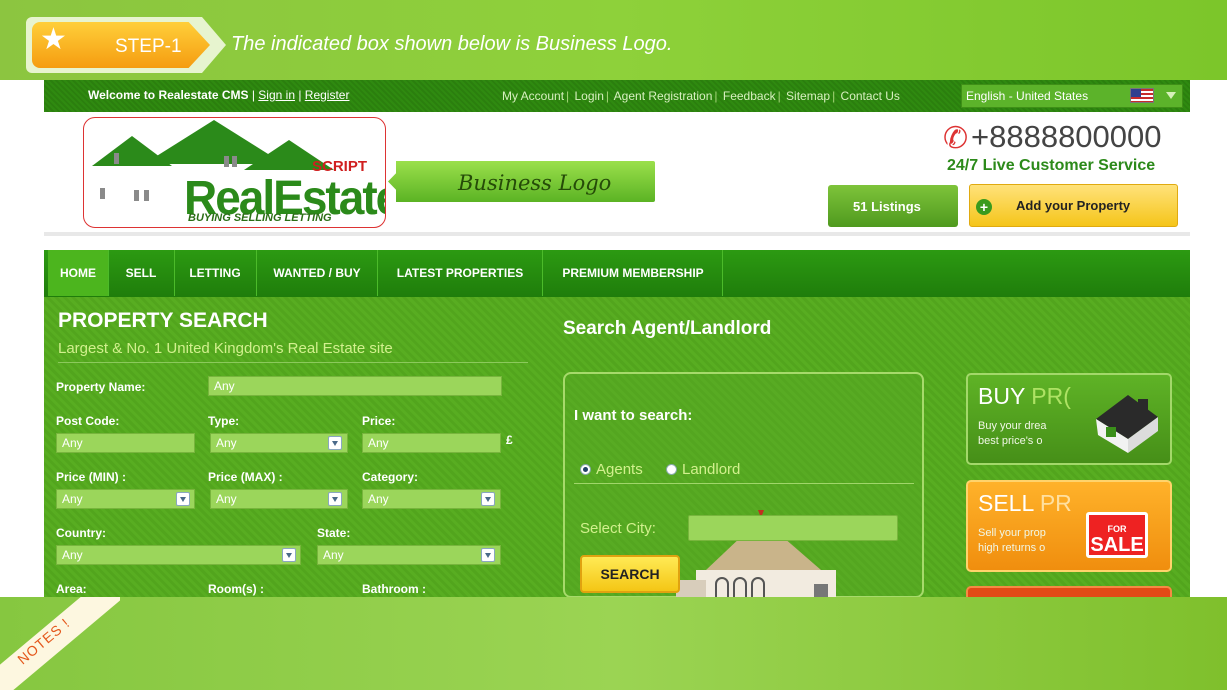 Image resolution: width=1227 pixels, height=690 pixels. What do you see at coordinates (101, 387) in the screenshot?
I see `property-name-label: Property Name:` at bounding box center [101, 387].